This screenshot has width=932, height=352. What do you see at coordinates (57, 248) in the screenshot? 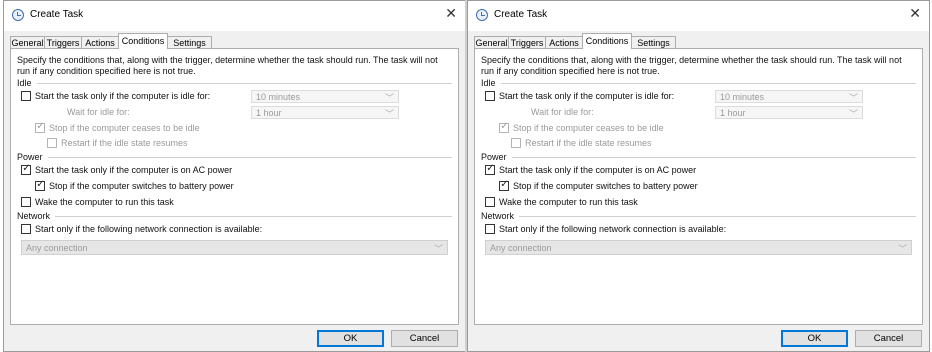
I see `network-connection-value: Any connection` at bounding box center [57, 248].